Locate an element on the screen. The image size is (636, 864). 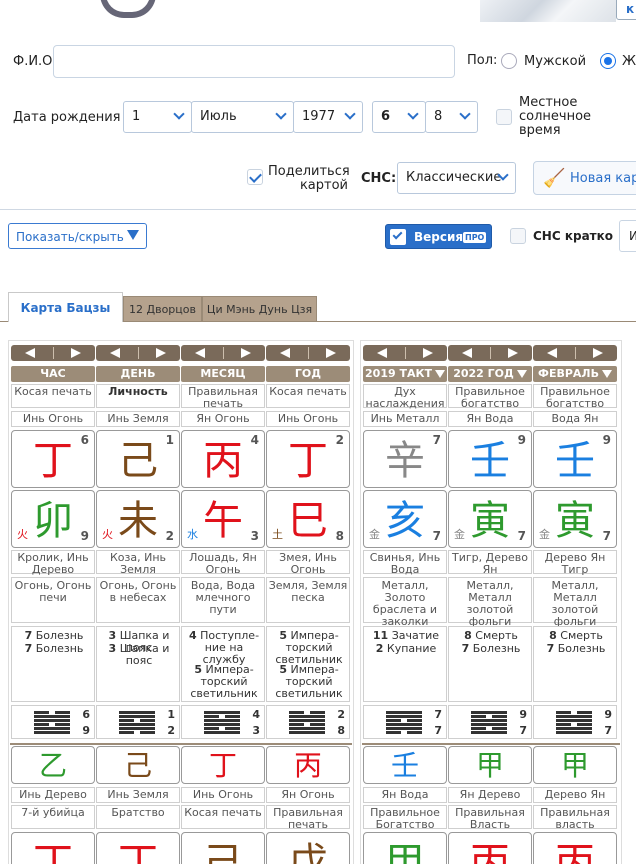
gender-male-radio is located at coordinates (509, 61).